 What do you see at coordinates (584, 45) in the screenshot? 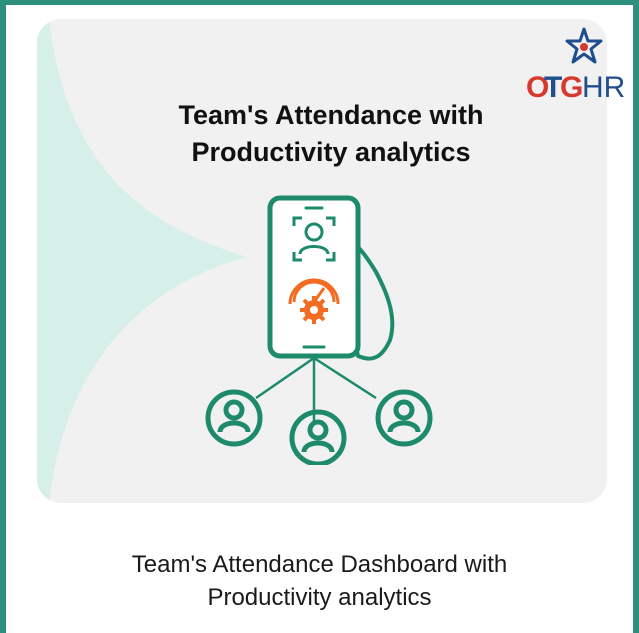
I see `star-logo-icon` at bounding box center [584, 45].